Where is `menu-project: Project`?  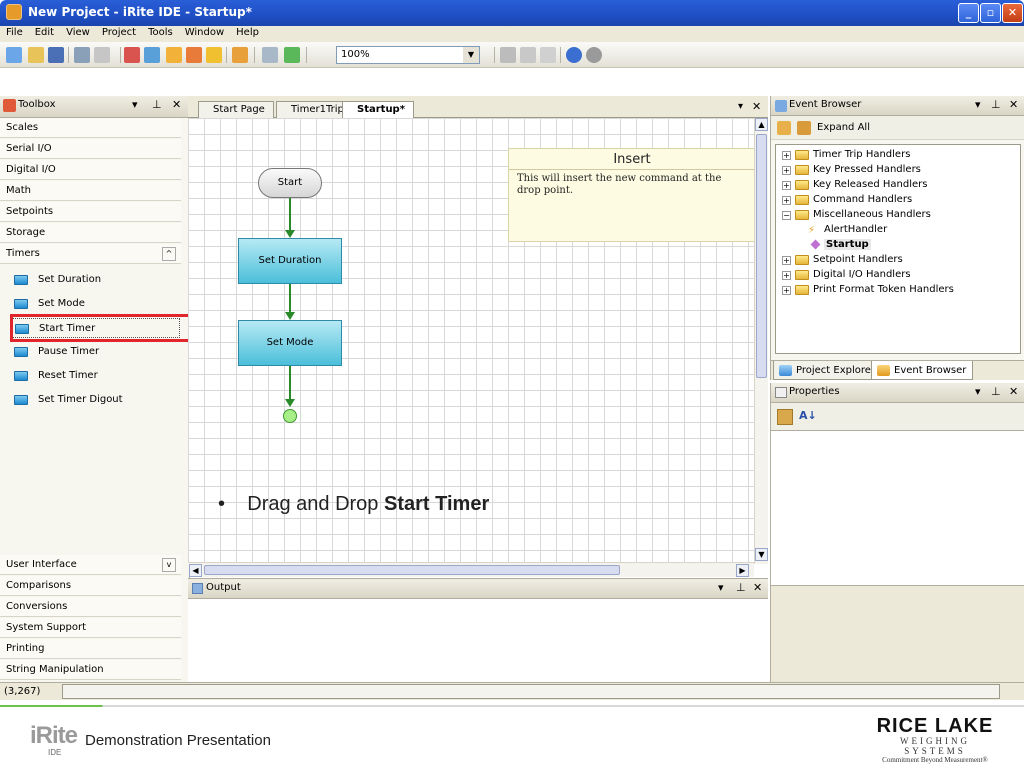
menu-project: Project is located at coordinates (119, 32).